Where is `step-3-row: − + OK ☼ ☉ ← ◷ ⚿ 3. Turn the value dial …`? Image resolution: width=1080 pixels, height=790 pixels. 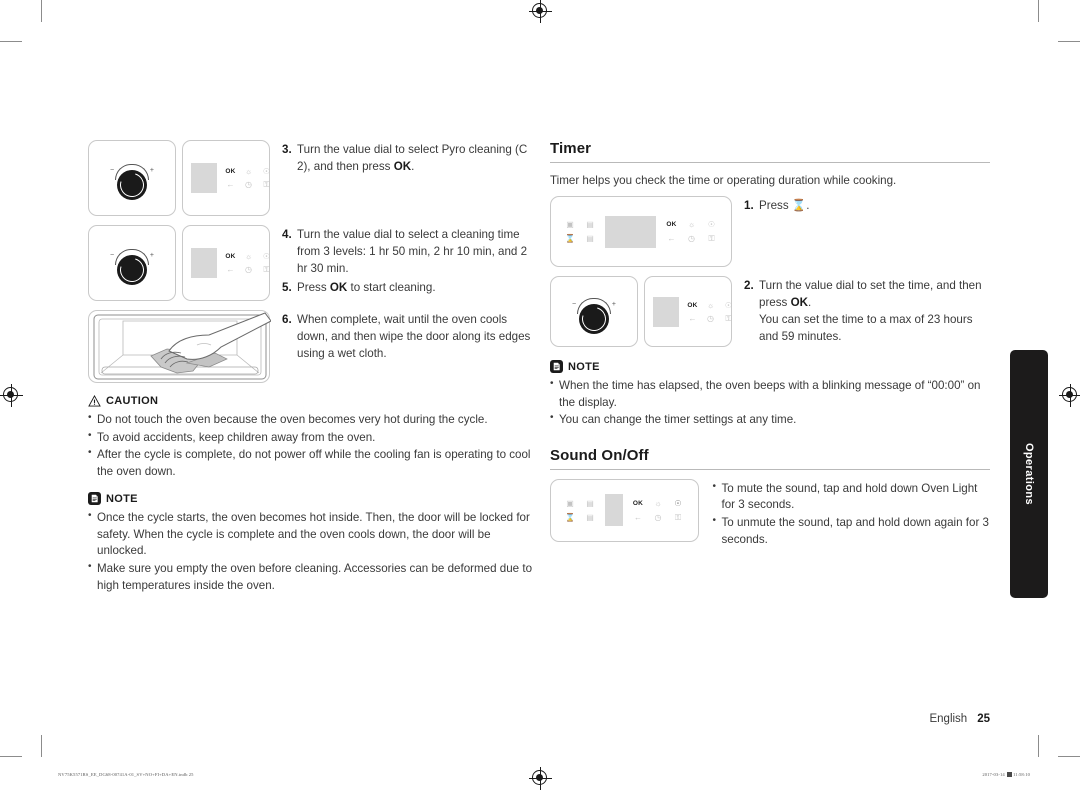 step-3-row: − + OK ☼ ☉ ← ◷ ⚿ 3. Turn the value dial … is located at coordinates (312, 178).